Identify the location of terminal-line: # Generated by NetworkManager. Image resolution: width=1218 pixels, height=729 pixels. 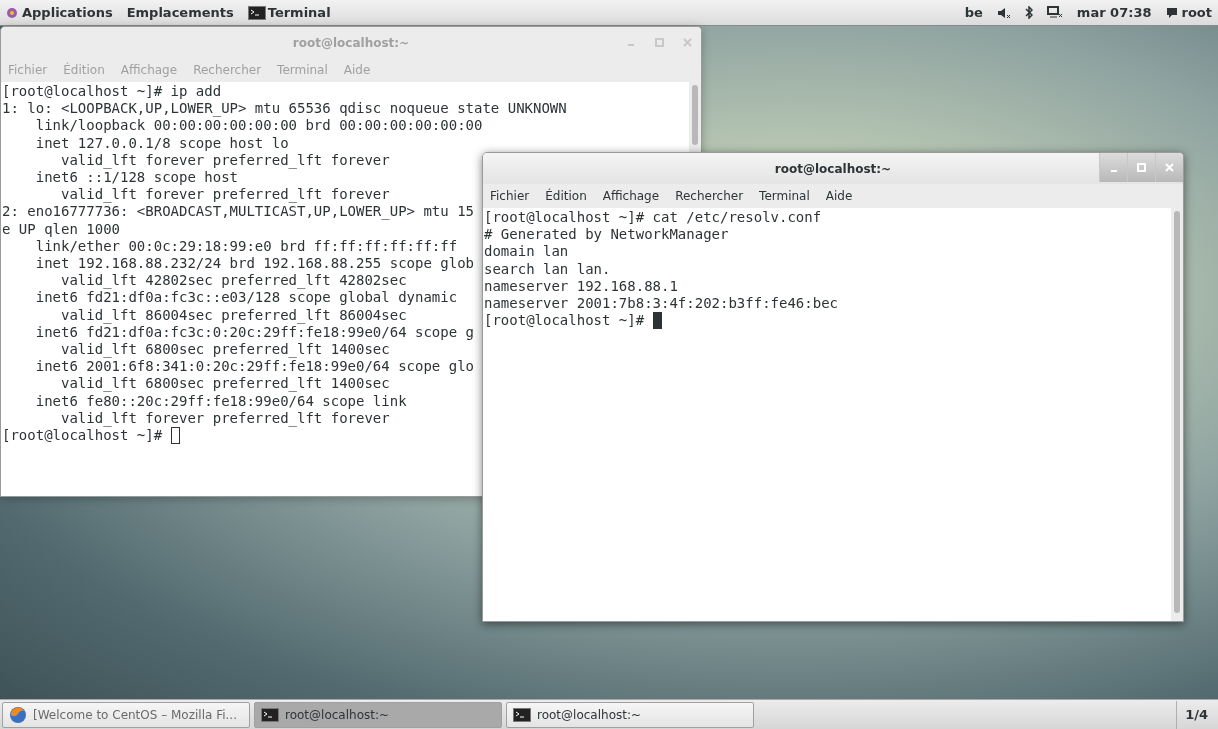
(606, 235).